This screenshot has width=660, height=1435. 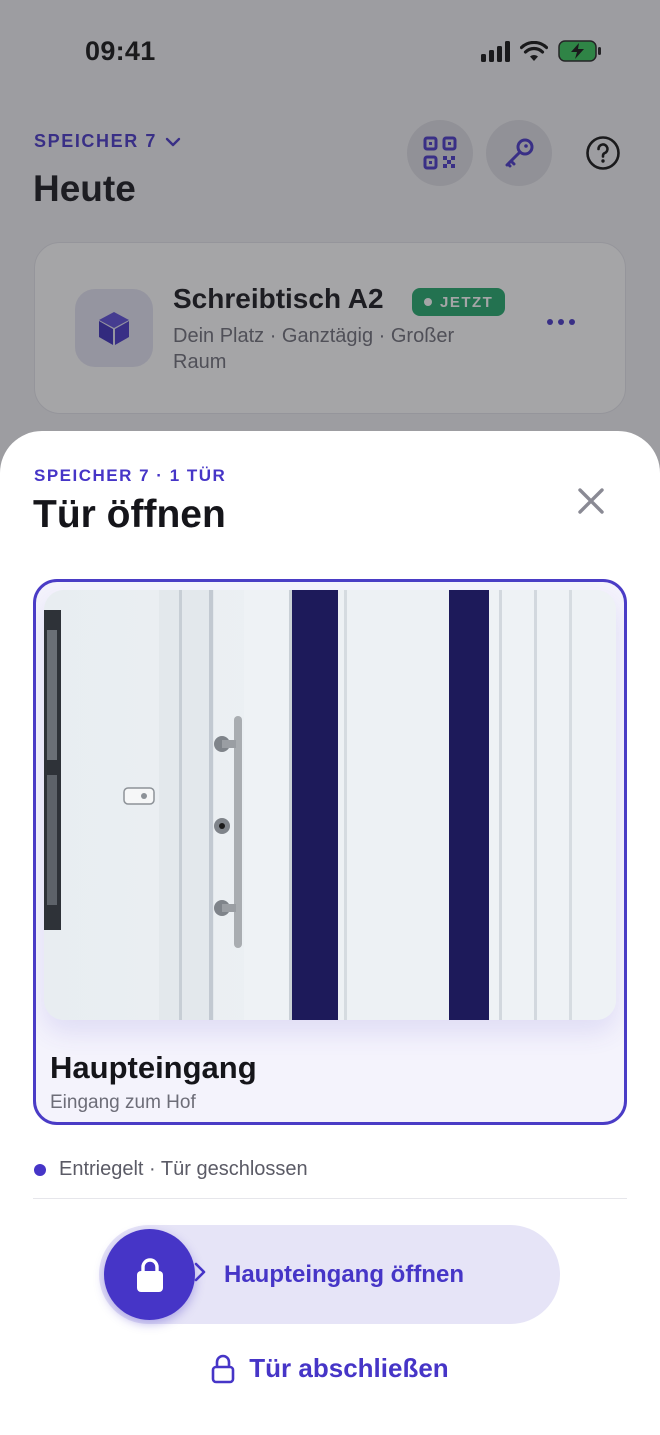 What do you see at coordinates (183, 1169) in the screenshot?
I see `door-status-text: Entriegelt · Tür geschlossen` at bounding box center [183, 1169].